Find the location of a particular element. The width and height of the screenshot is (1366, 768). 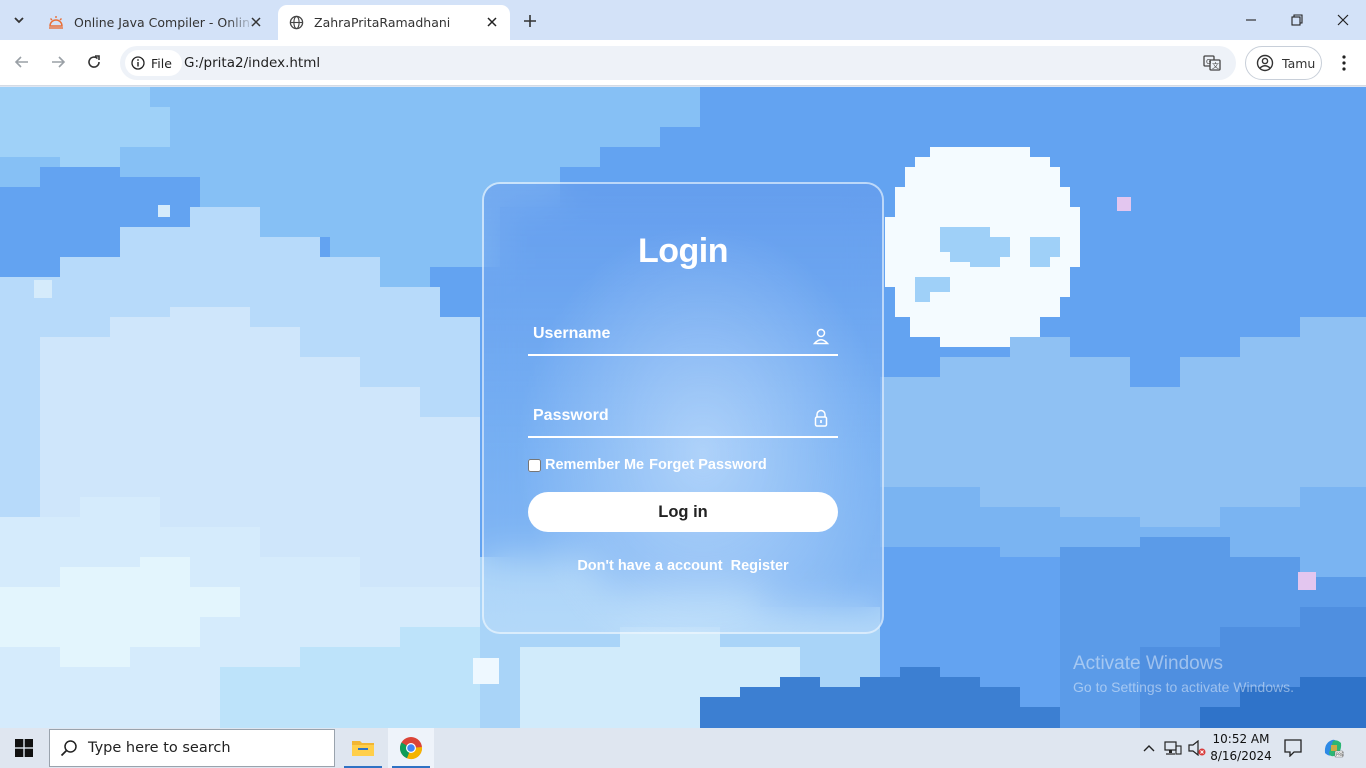

translate-icon: G文 is located at coordinates (1212, 63).